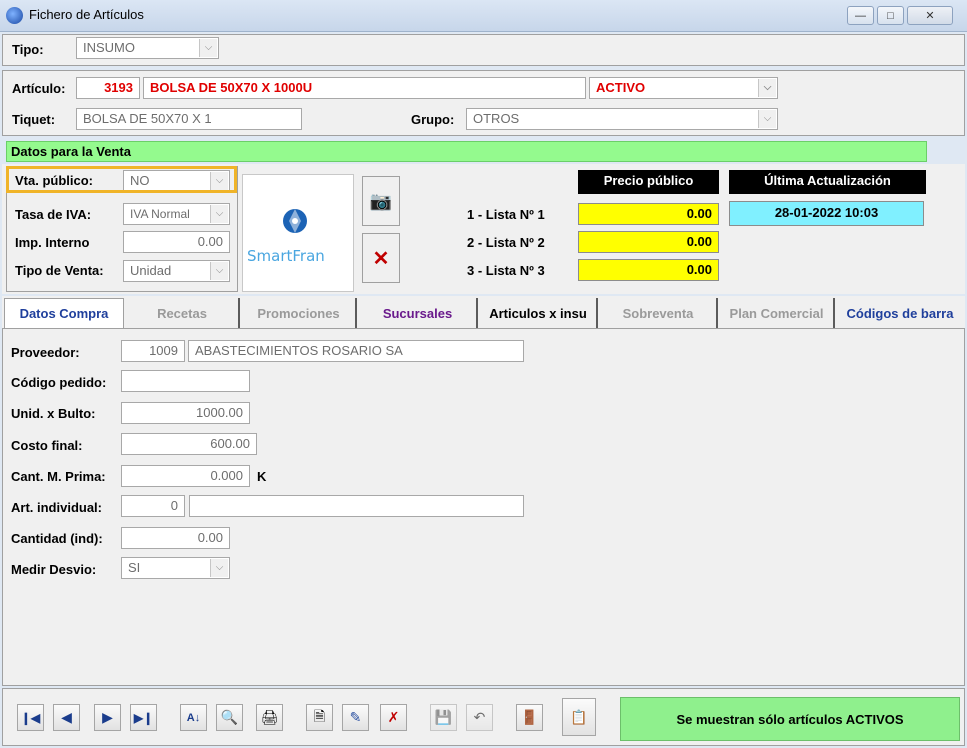 The width and height of the screenshot is (967, 748). Describe the element at coordinates (143, 717) in the screenshot. I see `last-record-button: ▶❙` at that location.